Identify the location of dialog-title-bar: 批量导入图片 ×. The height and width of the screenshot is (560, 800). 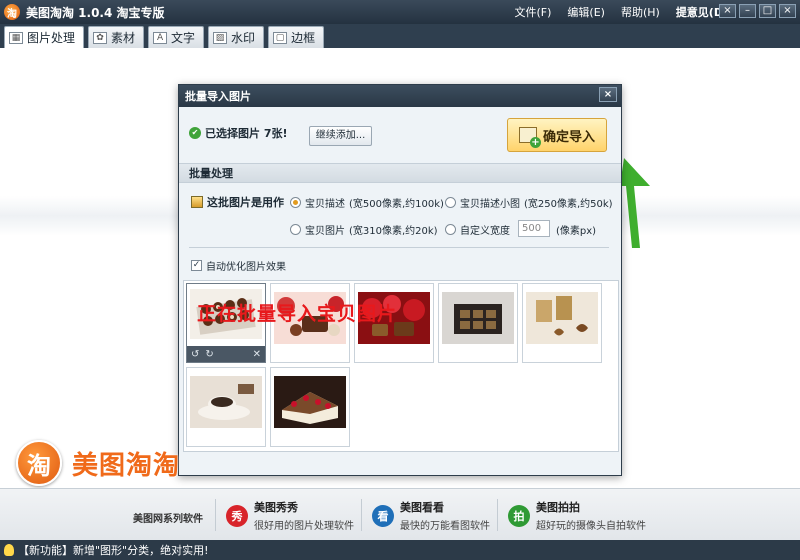
(400, 96).